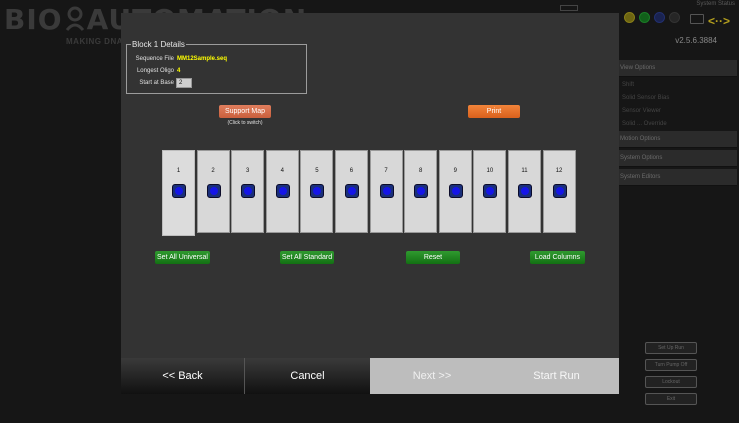 This screenshot has height=423, width=739. Describe the element at coordinates (644, 17) in the screenshot. I see `status-light-green-icon` at that location.